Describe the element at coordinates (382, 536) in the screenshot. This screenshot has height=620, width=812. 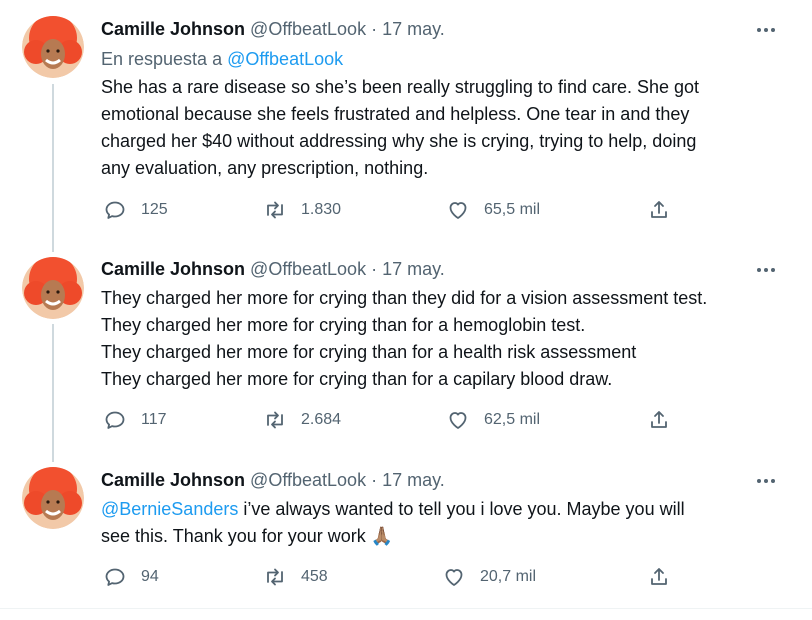
I see `praying-hands-emoji: 🙏🏽` at that location.